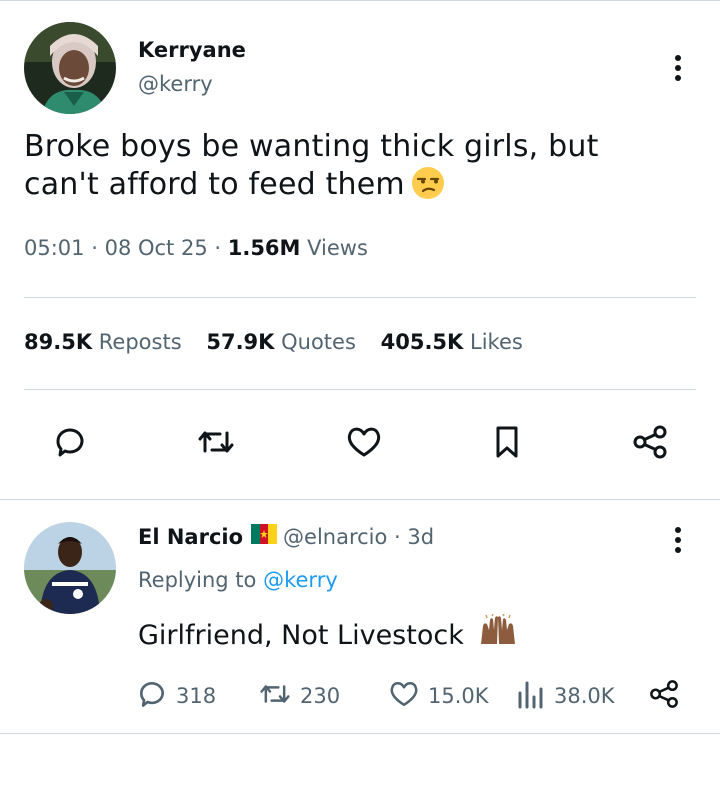  Describe the element at coordinates (54, 248) in the screenshot. I see `tweet-time: 05:01` at that location.